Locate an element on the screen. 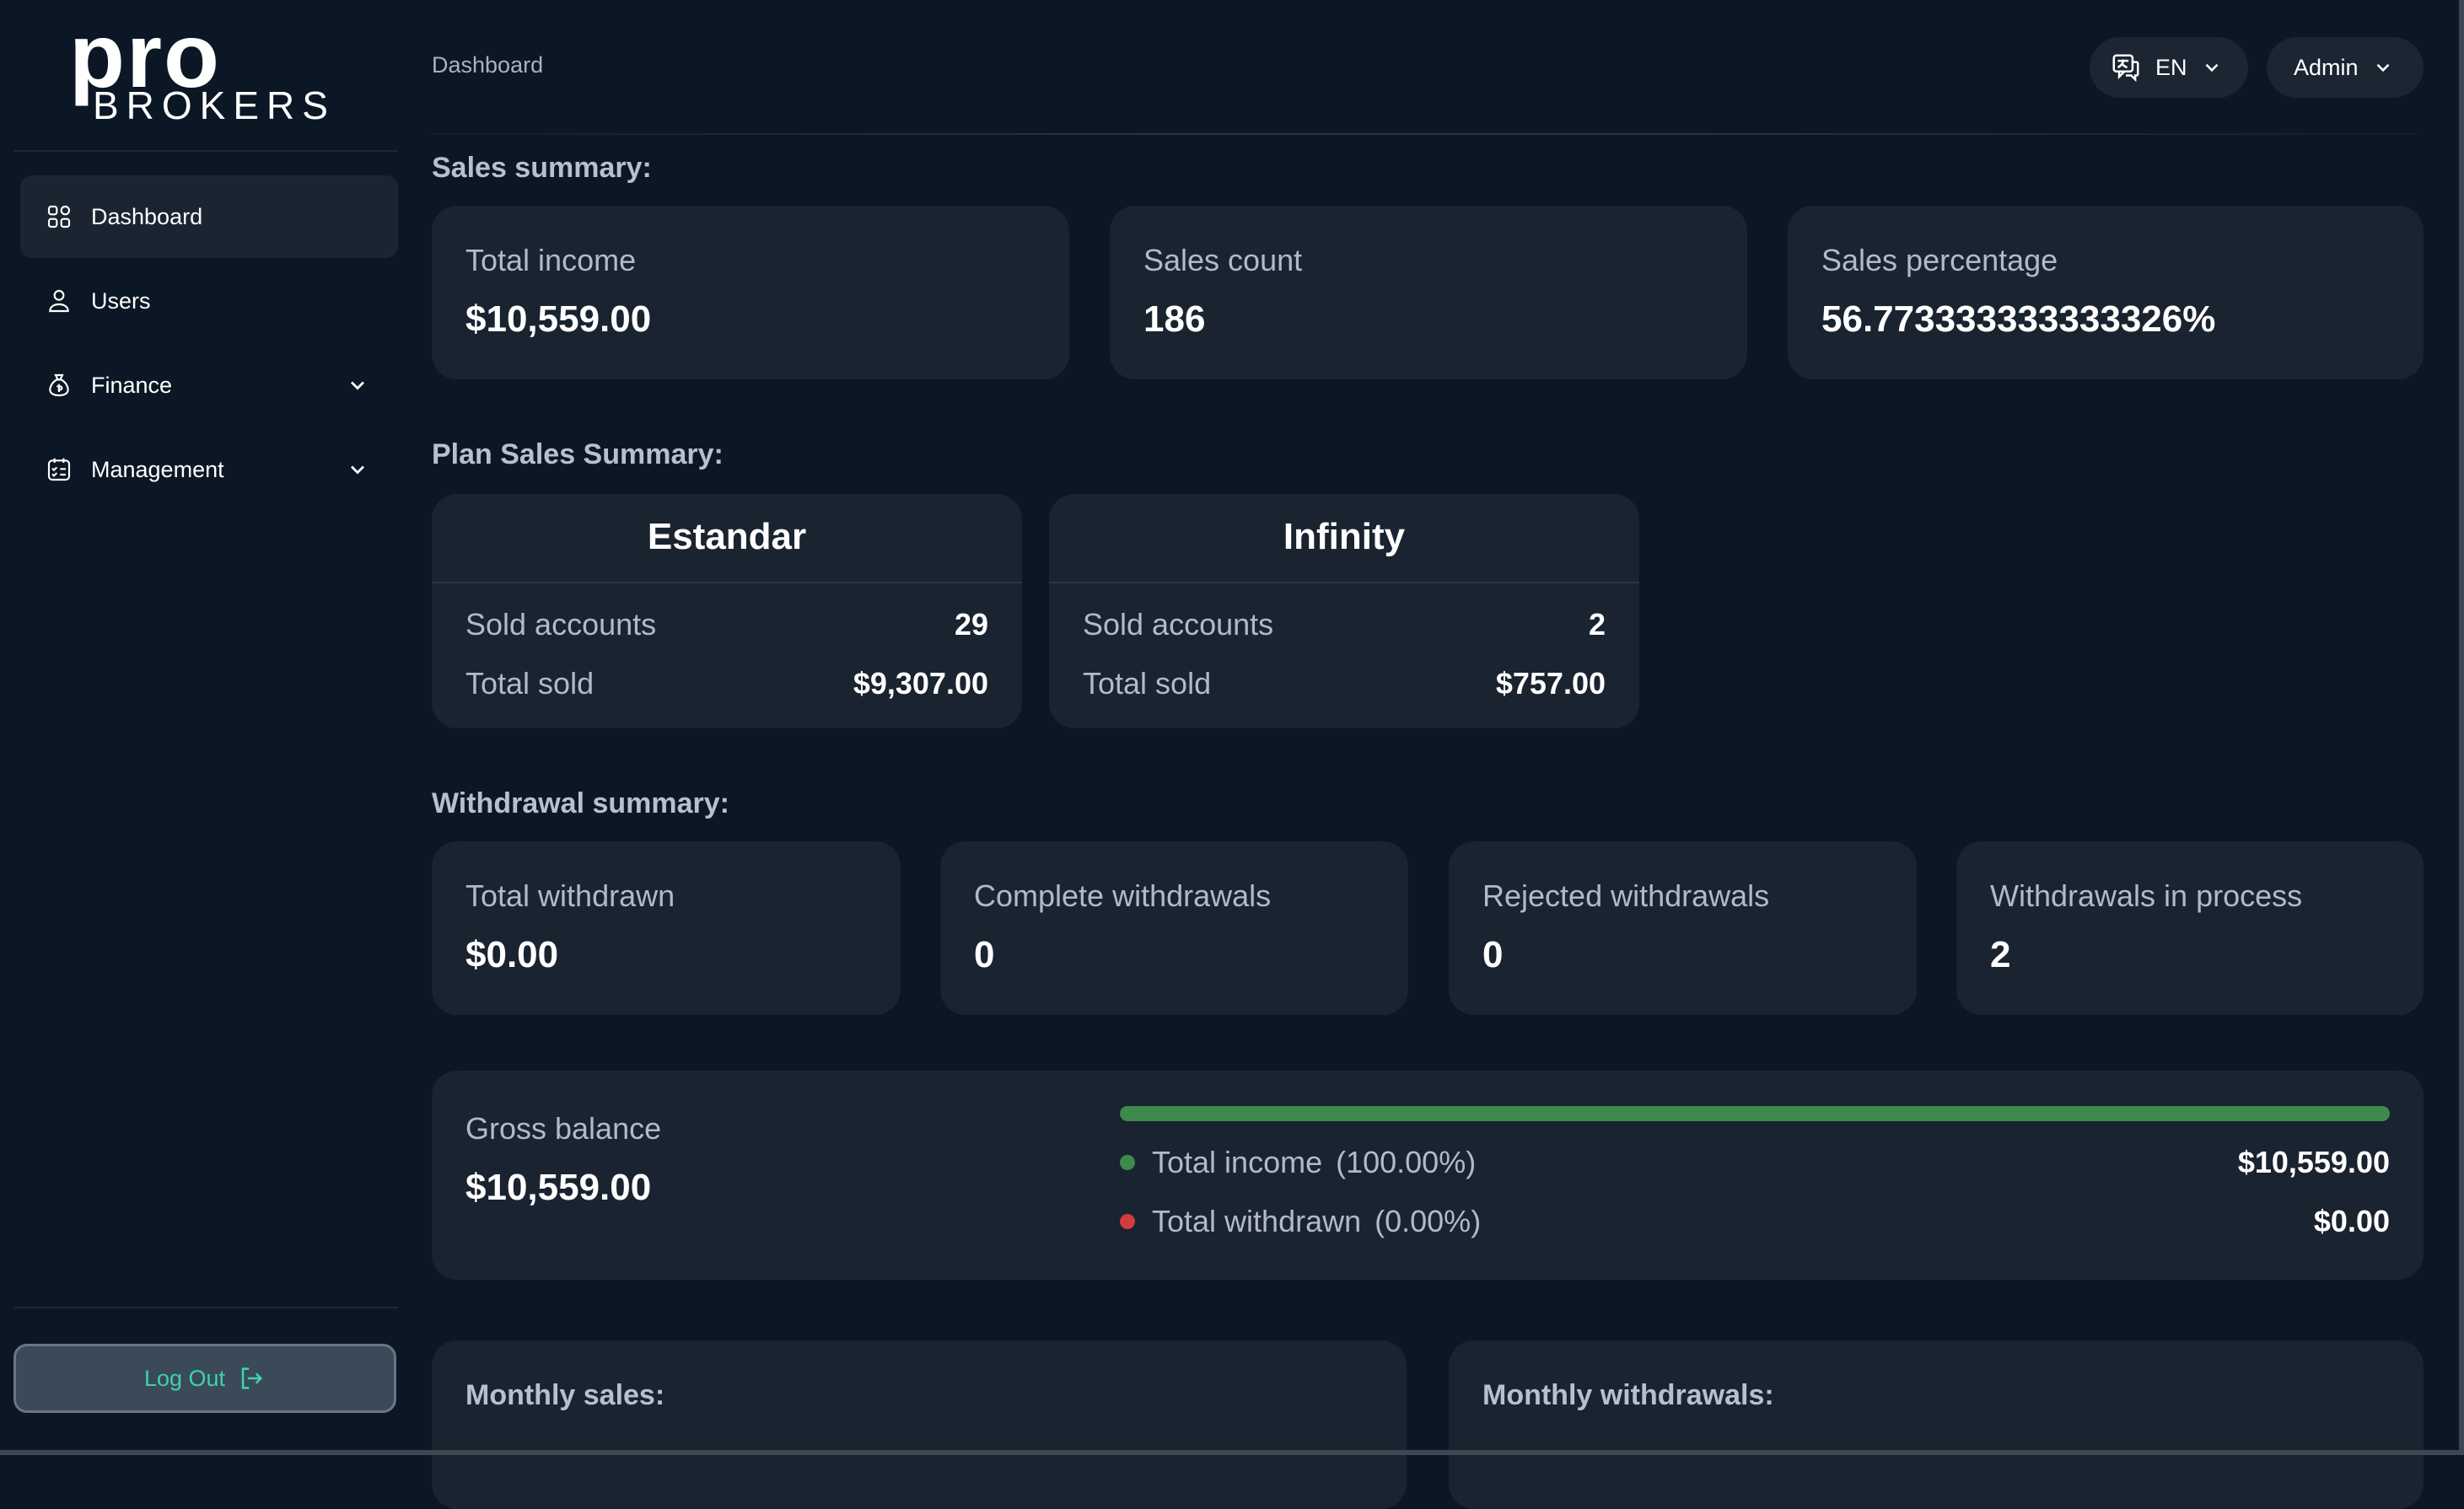  plan-sold-row: Sold accounts 2 is located at coordinates (1344, 624).